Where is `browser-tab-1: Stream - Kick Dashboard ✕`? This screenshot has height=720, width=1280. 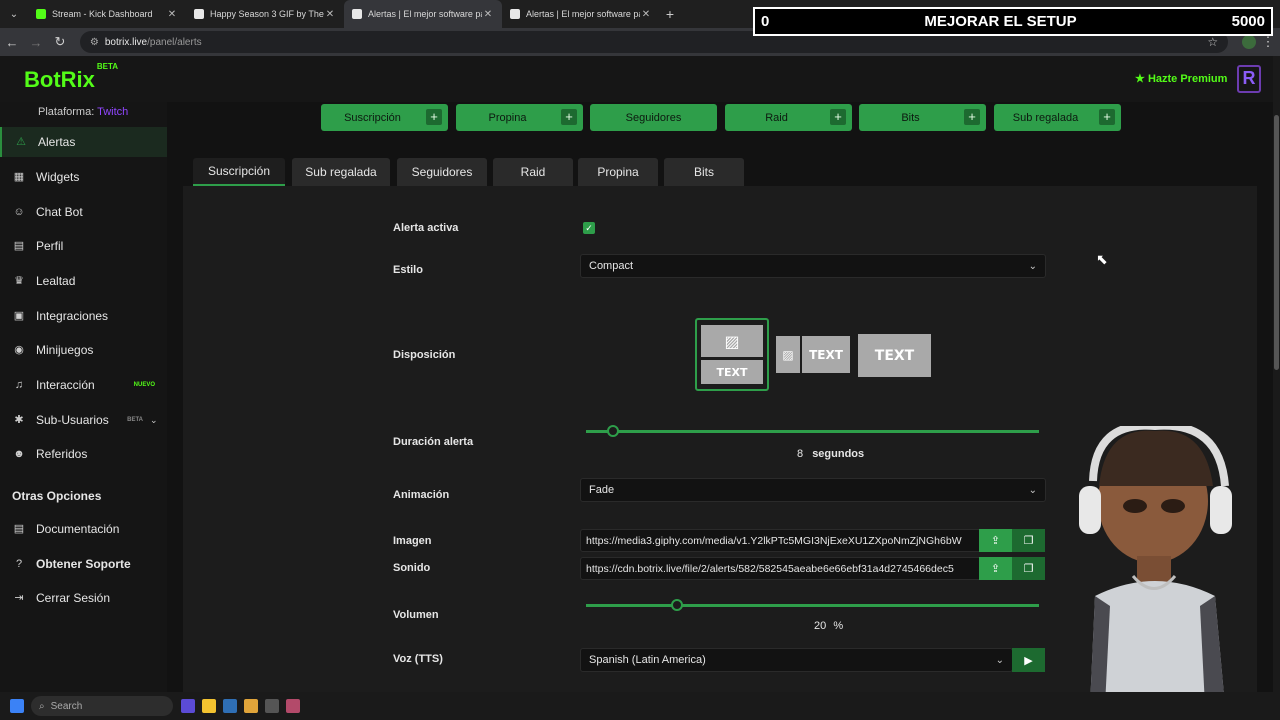
browser-tab-1: Stream - Kick Dashboard ✕ is located at coordinates (107, 14).